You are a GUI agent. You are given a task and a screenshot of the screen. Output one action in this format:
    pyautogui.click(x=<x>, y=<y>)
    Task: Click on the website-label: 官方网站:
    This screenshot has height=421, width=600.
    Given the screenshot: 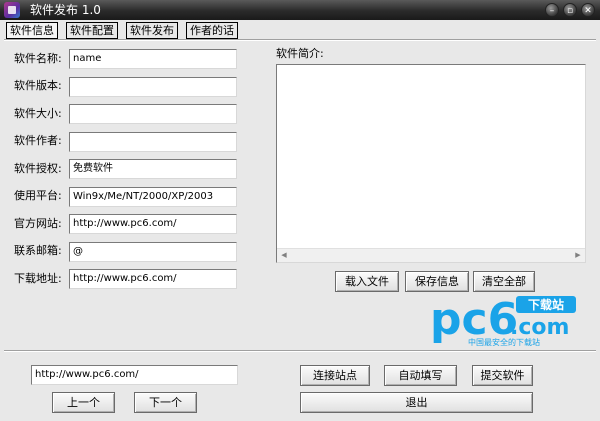 What is the action you would take?
    pyautogui.click(x=38, y=223)
    